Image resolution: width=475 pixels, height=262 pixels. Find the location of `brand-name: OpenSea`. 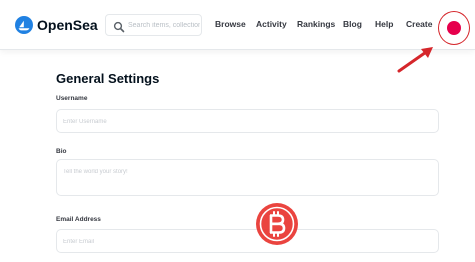

brand-name: OpenSea is located at coordinates (67, 25).